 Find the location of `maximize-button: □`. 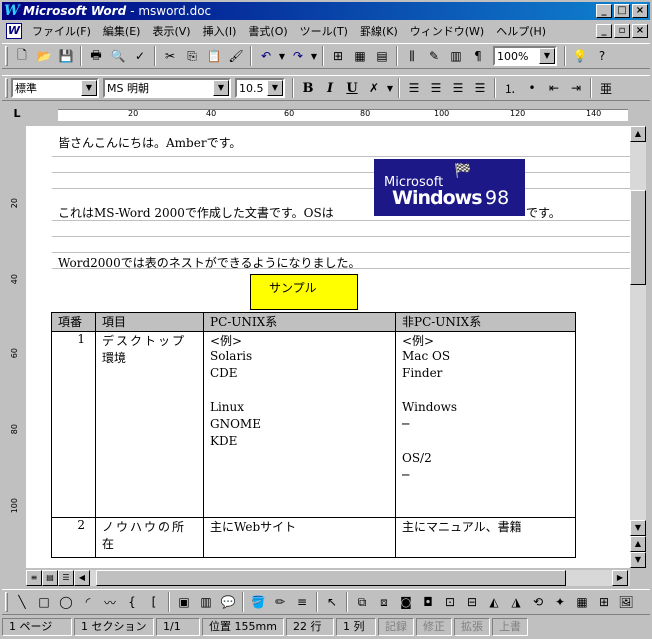

maximize-button: □ is located at coordinates (622, 11).